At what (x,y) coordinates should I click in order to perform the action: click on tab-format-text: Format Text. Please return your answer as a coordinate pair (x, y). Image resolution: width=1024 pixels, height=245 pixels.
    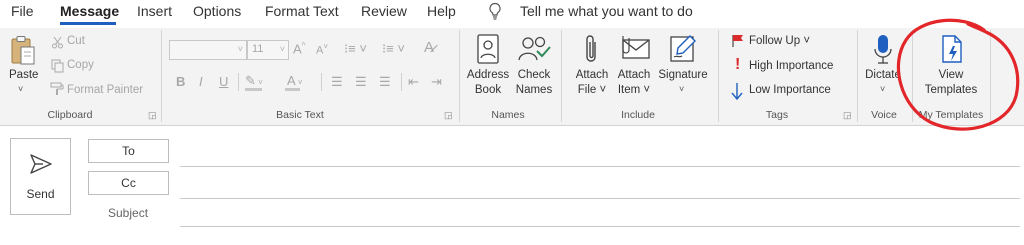
    Looking at the image, I should click on (302, 11).